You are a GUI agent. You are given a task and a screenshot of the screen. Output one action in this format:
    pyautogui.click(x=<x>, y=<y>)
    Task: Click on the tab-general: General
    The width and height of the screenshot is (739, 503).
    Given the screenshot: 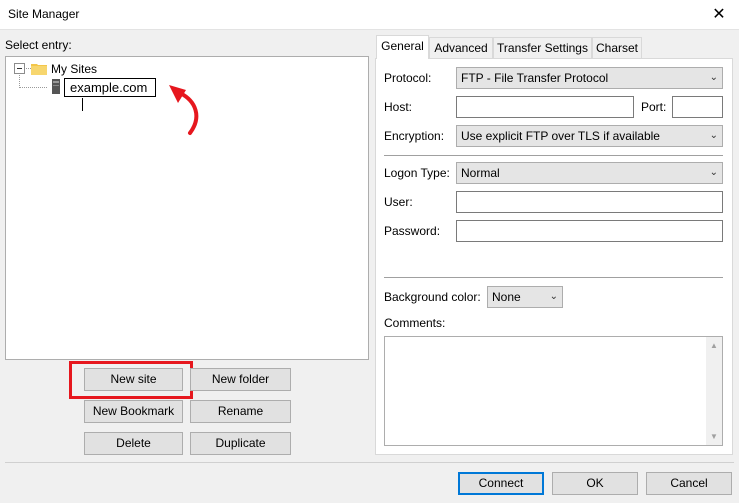 What is the action you would take?
    pyautogui.click(x=402, y=47)
    